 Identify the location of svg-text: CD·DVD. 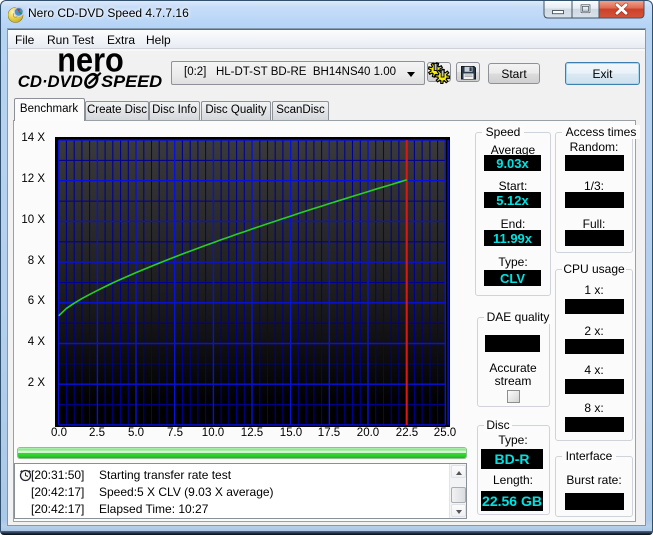
(50, 81).